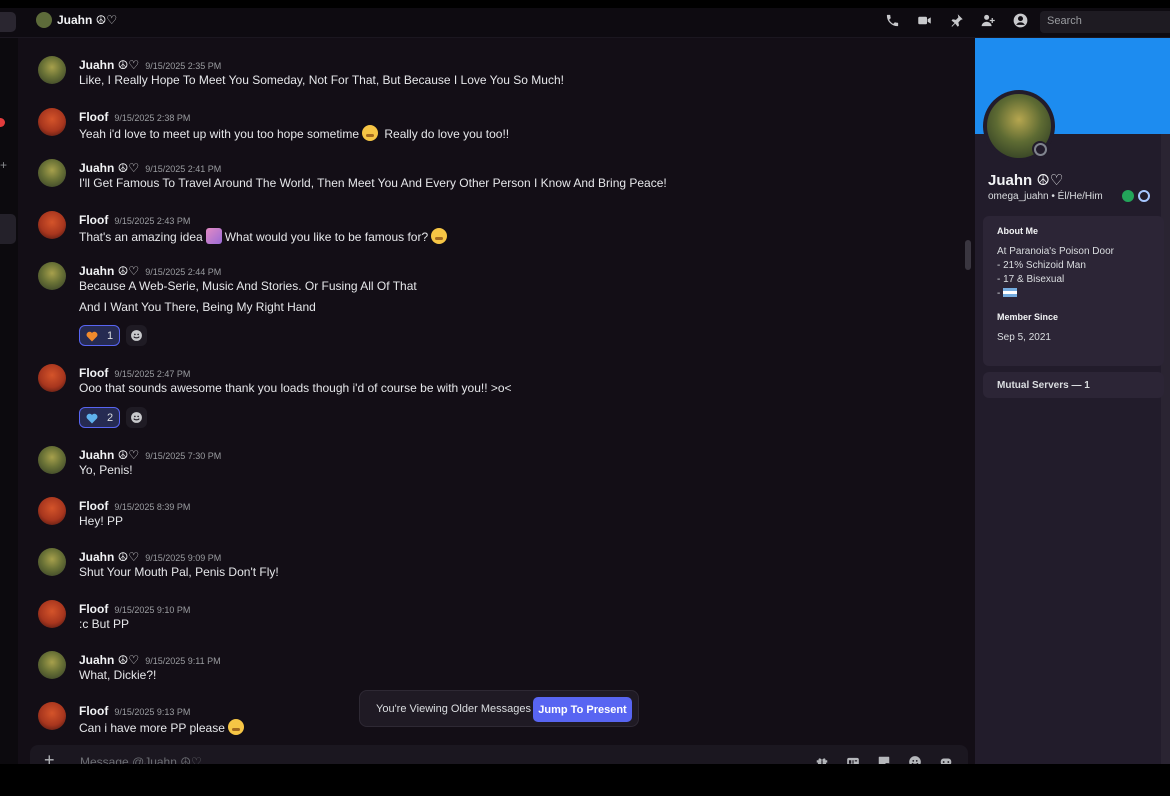 Image resolution: width=1170 pixels, height=796 pixels. What do you see at coordinates (183, 456) in the screenshot?
I see `timestamp: 9/15/2025 7:30 PM` at bounding box center [183, 456].